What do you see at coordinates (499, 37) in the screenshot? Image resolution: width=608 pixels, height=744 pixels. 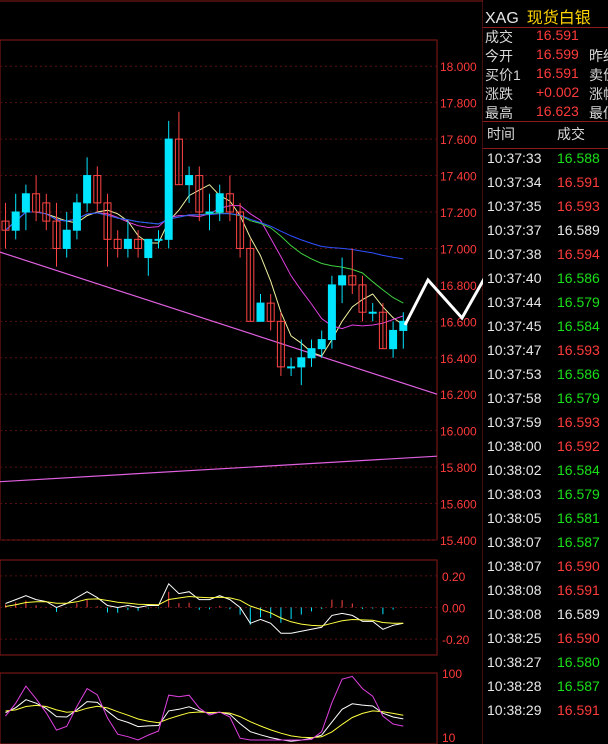 I see `quote-label: 成交` at bounding box center [499, 37].